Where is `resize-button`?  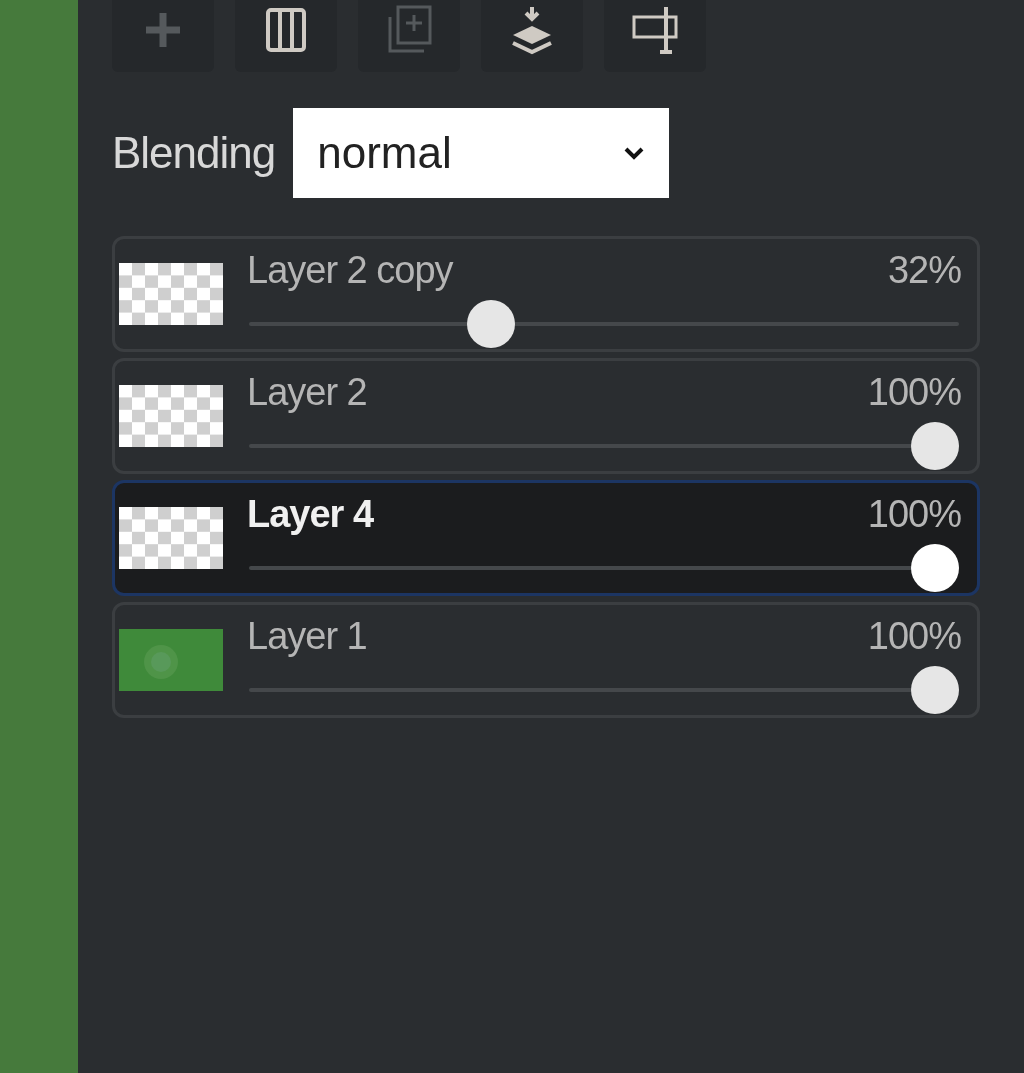
resize-button is located at coordinates (655, 36).